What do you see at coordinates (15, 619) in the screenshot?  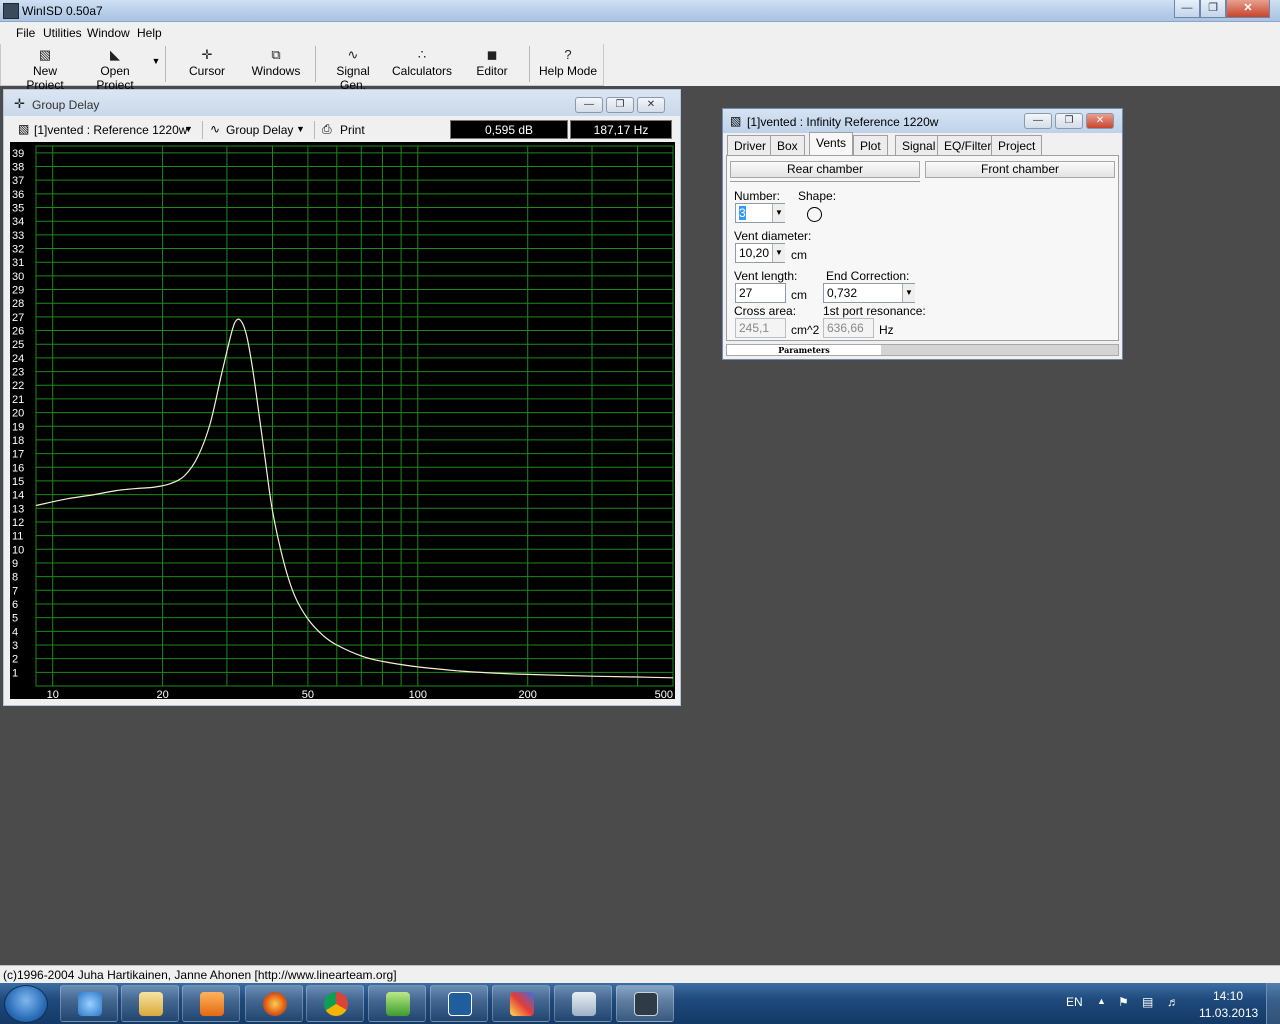 I see `y-tick-label: 5` at bounding box center [15, 619].